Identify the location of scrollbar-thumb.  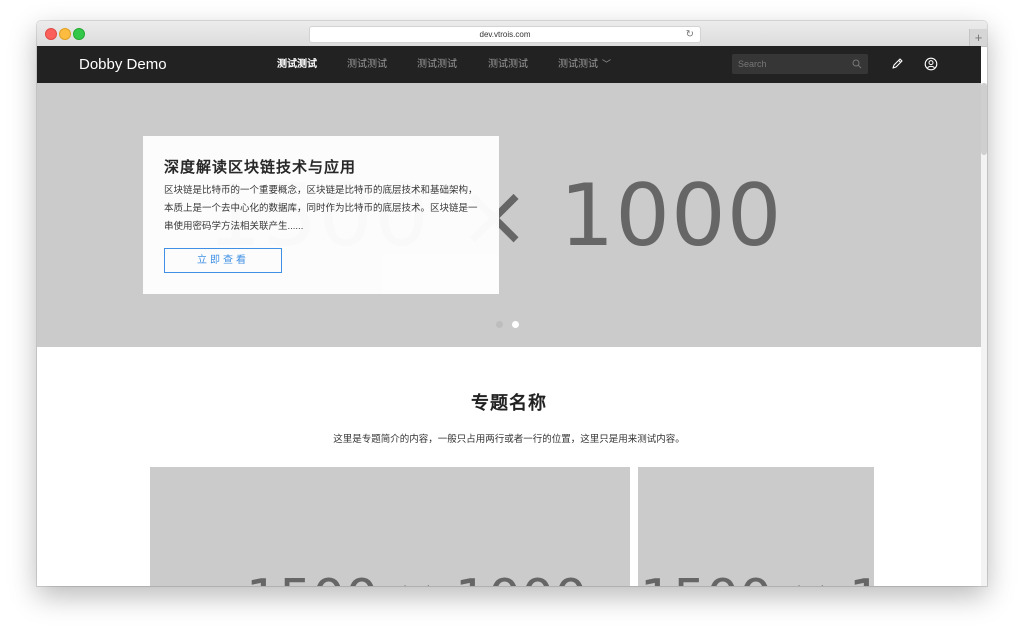
(984, 119).